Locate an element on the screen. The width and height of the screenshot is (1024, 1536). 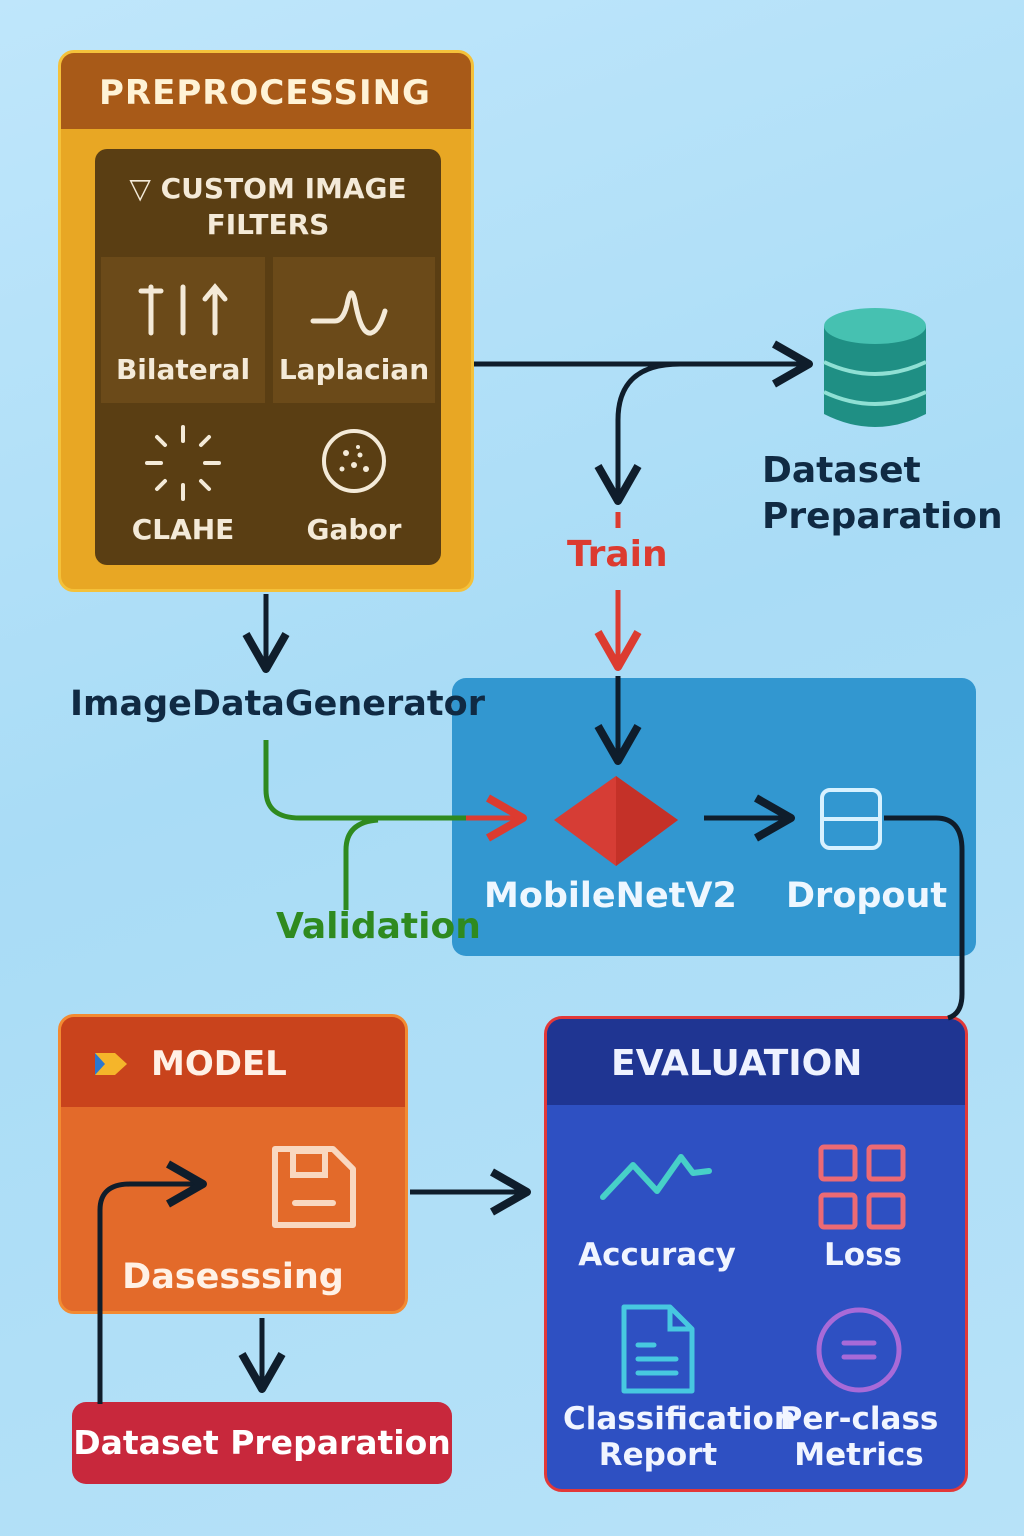
filter-laplacian: Laplacian is located at coordinates (354, 330).